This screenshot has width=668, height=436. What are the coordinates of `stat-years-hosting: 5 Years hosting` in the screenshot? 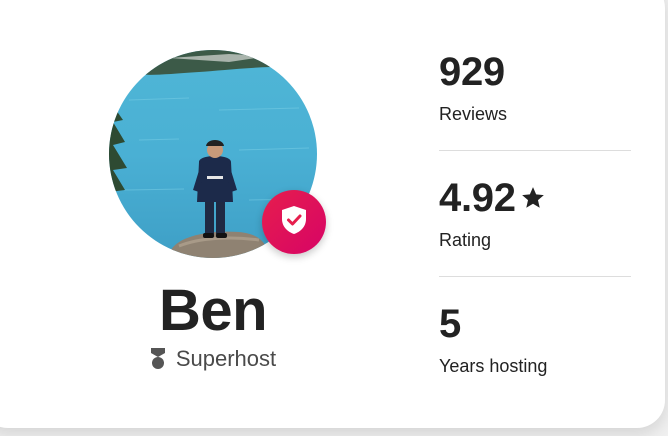 It's located at (535, 339).